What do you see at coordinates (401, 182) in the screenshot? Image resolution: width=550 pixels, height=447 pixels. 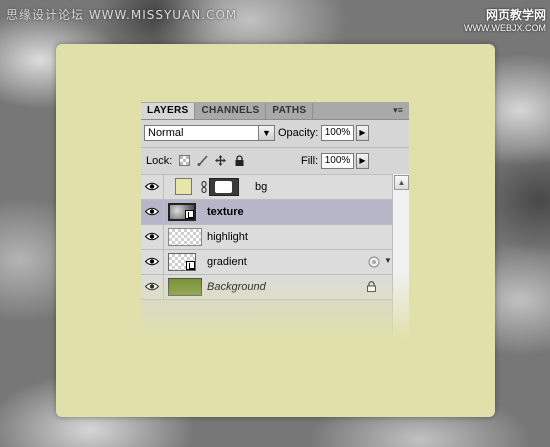 I see `scroll-up-icon: ▲` at bounding box center [401, 182].